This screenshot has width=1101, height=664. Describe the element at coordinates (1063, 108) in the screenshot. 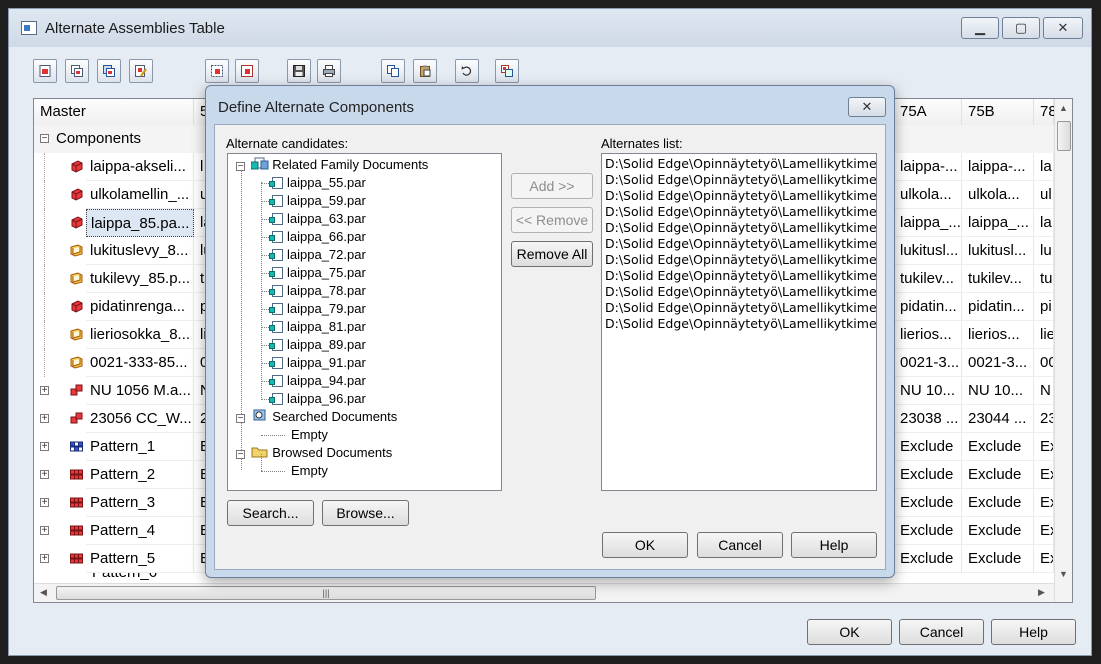

I see `scroll-up-icon: ▲` at that location.